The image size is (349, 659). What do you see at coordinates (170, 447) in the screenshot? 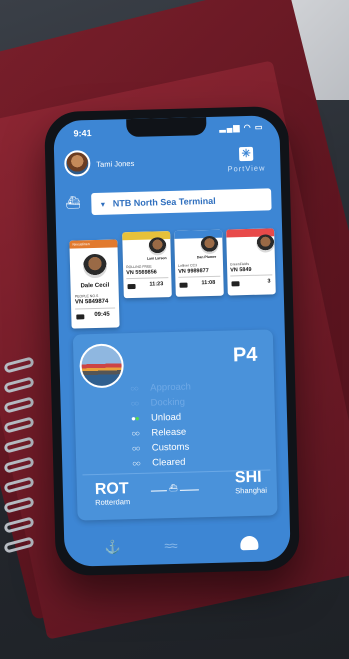
I see `step-label: Customs` at bounding box center [170, 447].